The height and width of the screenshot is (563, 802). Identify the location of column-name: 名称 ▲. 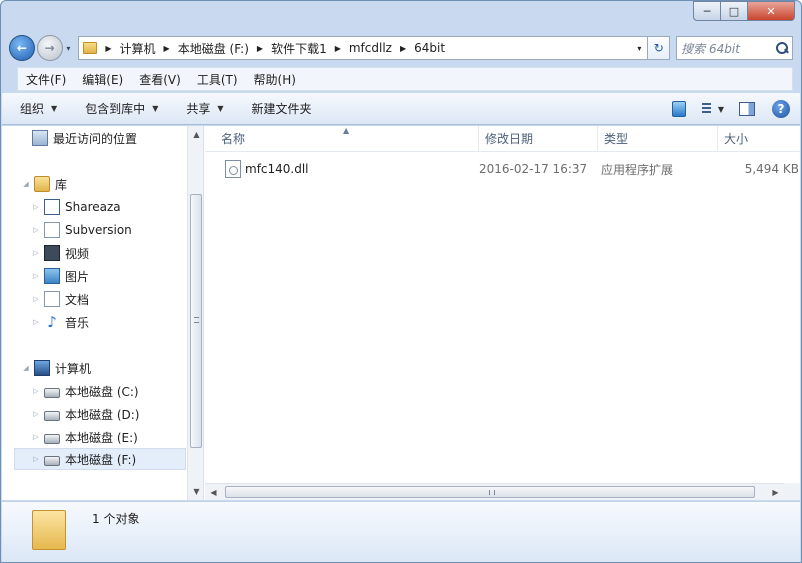
(342, 138).